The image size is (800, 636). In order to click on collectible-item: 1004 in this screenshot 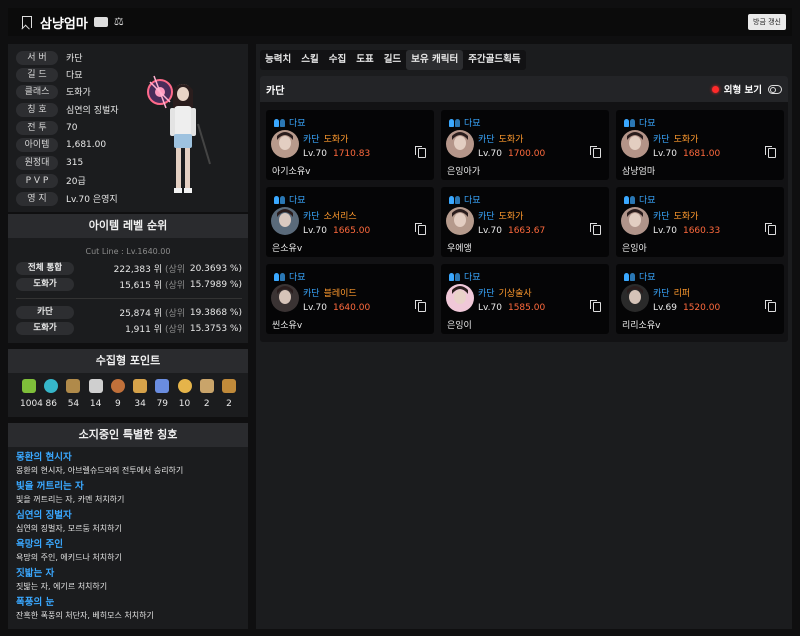, I will do `click(31, 394)`.